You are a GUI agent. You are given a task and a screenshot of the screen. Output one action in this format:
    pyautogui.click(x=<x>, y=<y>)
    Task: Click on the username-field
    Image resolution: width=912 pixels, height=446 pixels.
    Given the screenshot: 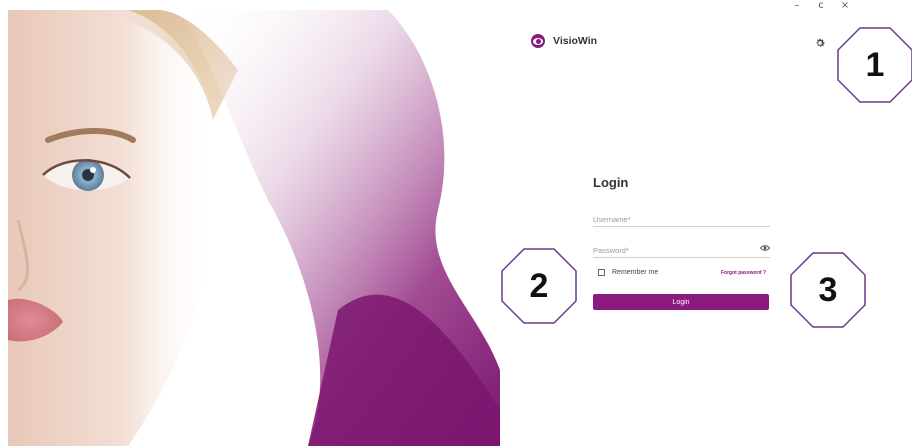 What is the action you would take?
    pyautogui.click(x=681, y=218)
    